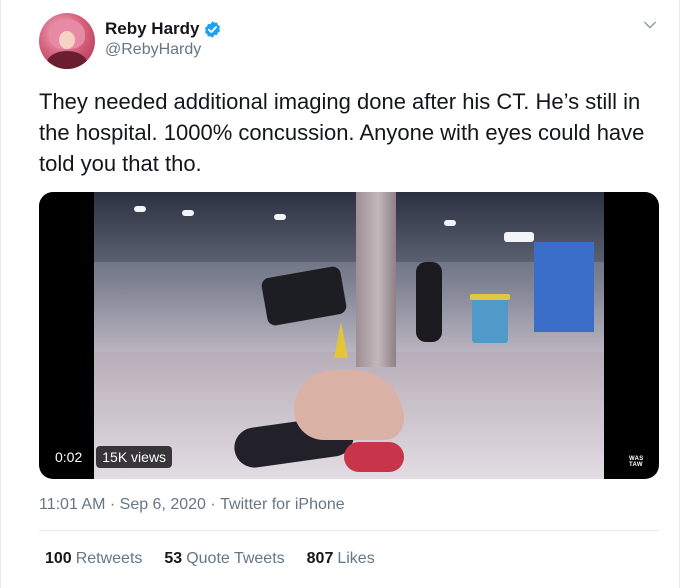  What do you see at coordinates (173, 558) in the screenshot?
I see `quote-tweets-count: 53` at bounding box center [173, 558].